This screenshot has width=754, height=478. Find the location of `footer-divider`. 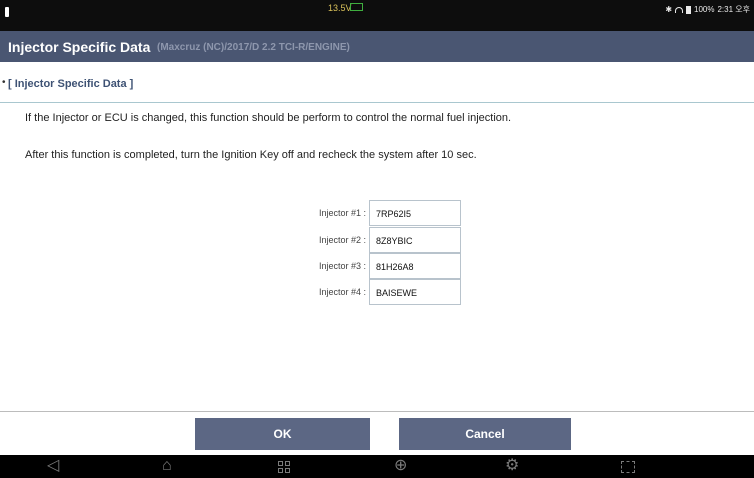

footer-divider is located at coordinates (377, 411).